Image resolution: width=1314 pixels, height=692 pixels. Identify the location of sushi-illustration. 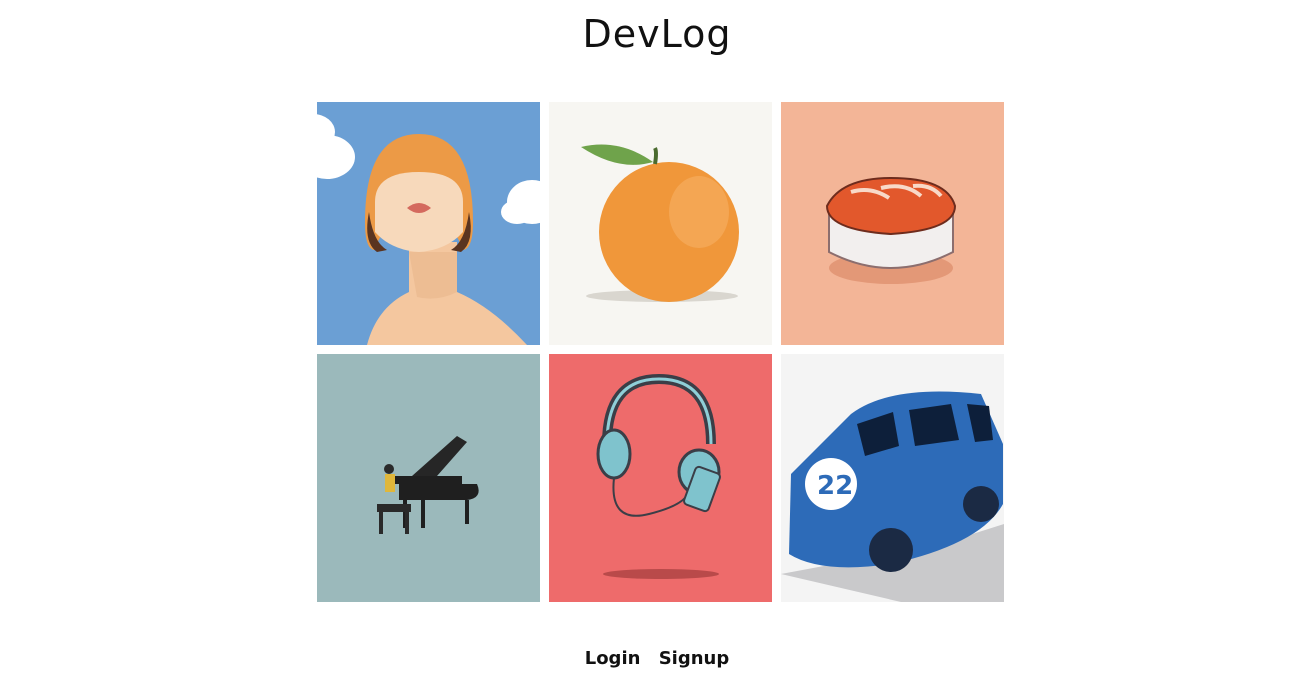
(892, 223).